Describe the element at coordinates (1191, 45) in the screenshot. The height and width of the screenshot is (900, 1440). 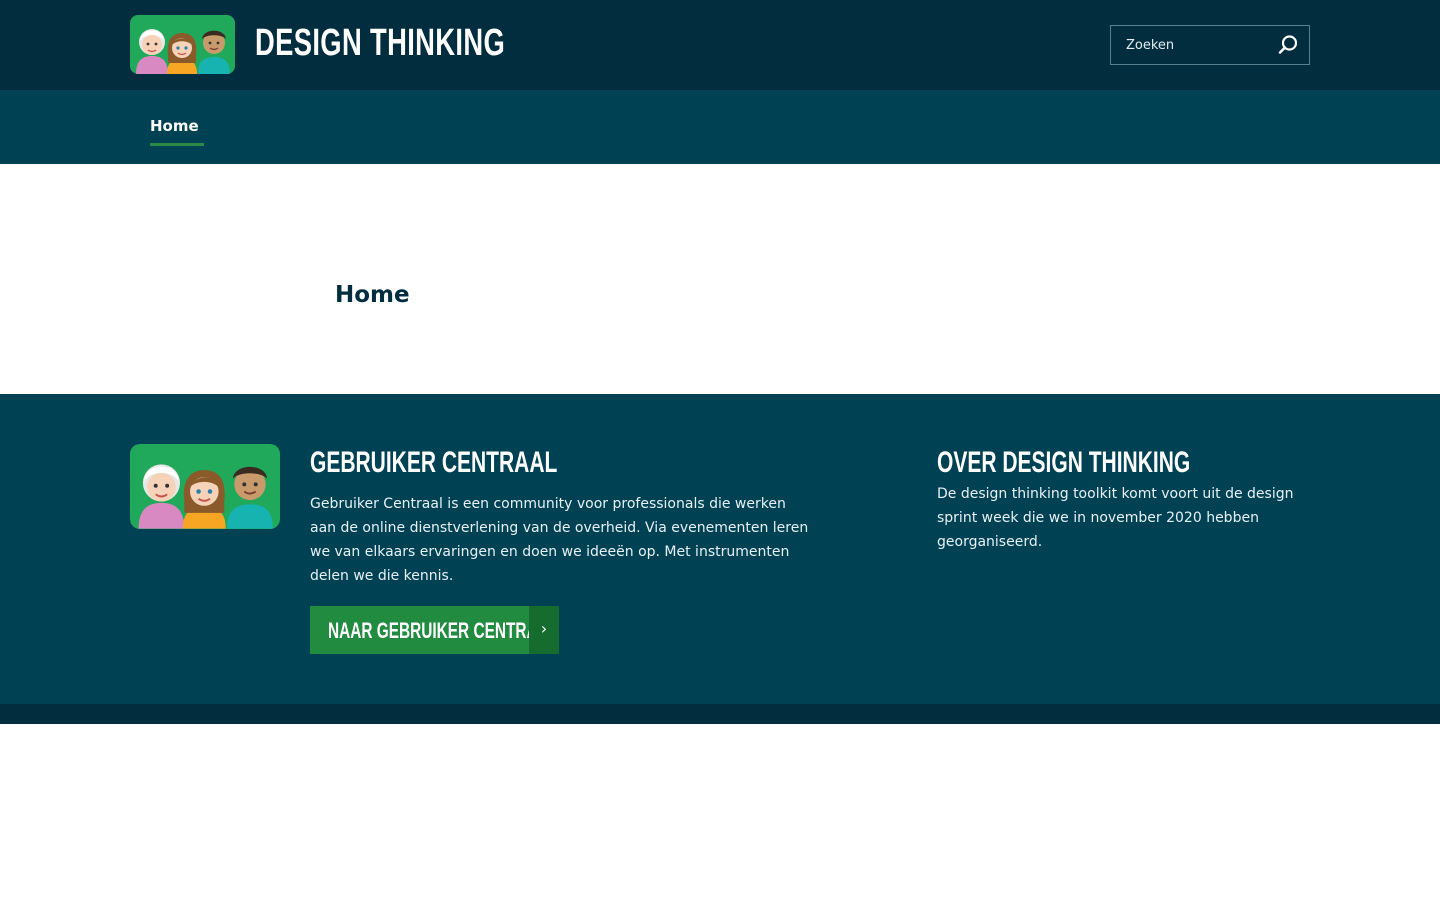
I see `search-input` at that location.